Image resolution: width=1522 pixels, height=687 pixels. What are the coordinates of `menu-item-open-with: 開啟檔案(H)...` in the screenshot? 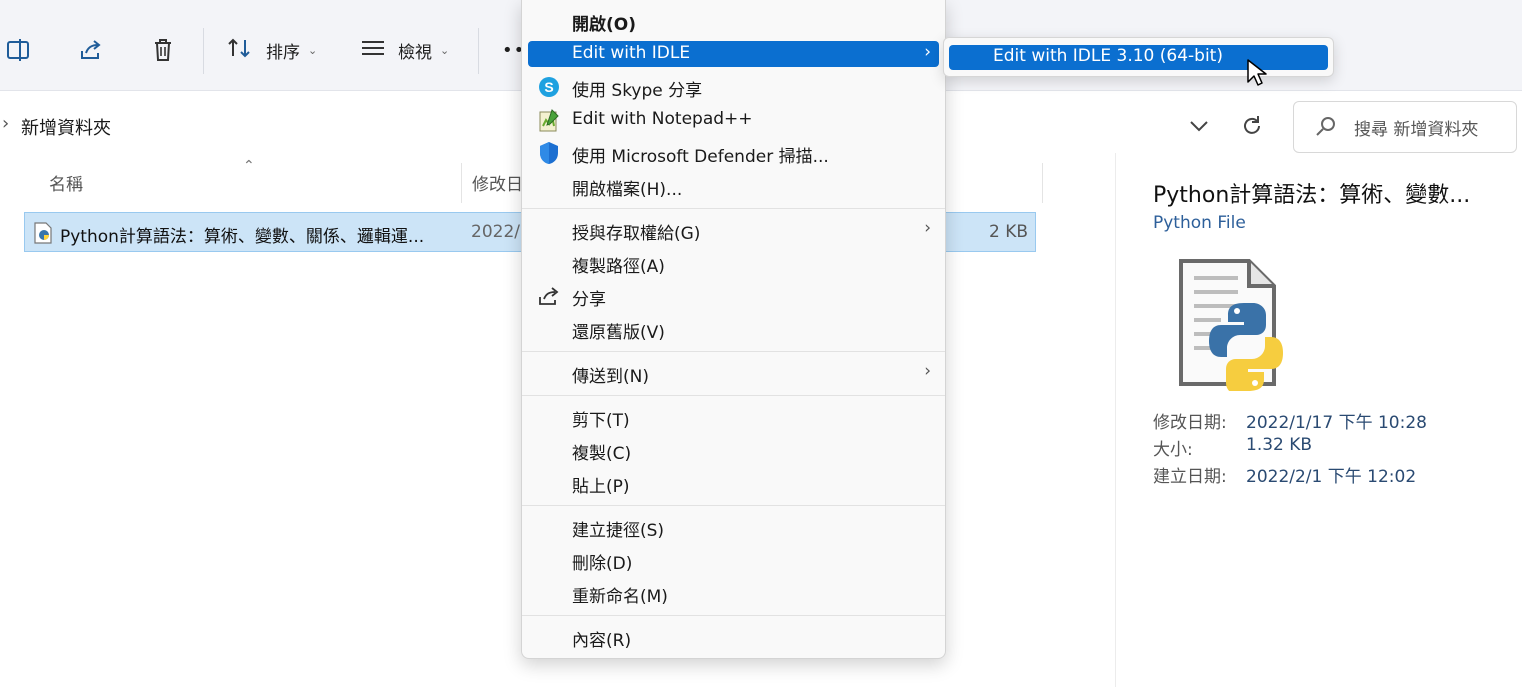 It's located at (733, 186).